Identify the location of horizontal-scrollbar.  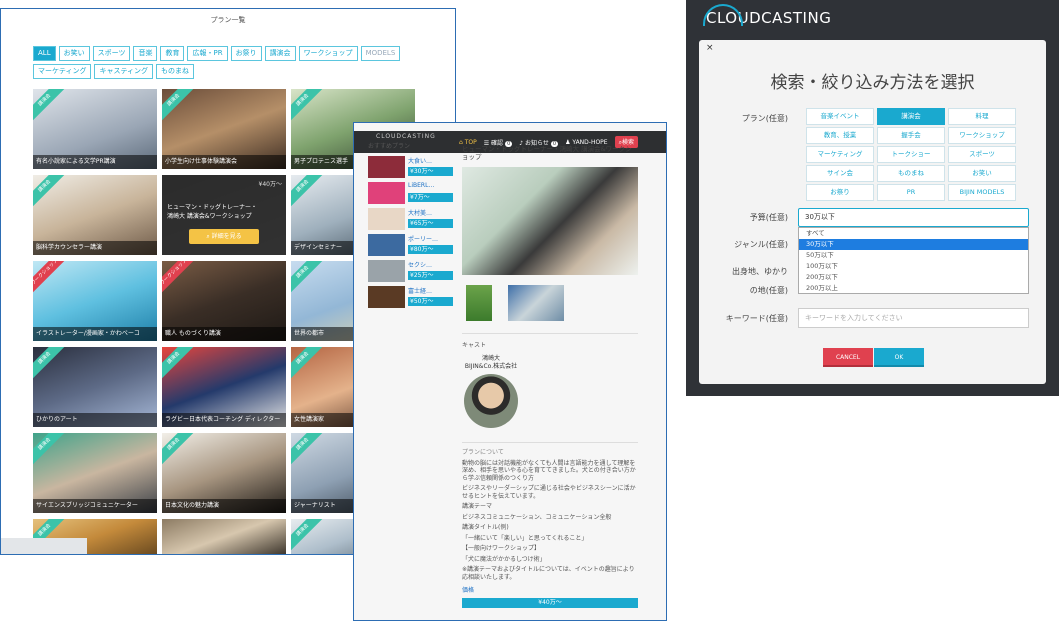
(44, 546).